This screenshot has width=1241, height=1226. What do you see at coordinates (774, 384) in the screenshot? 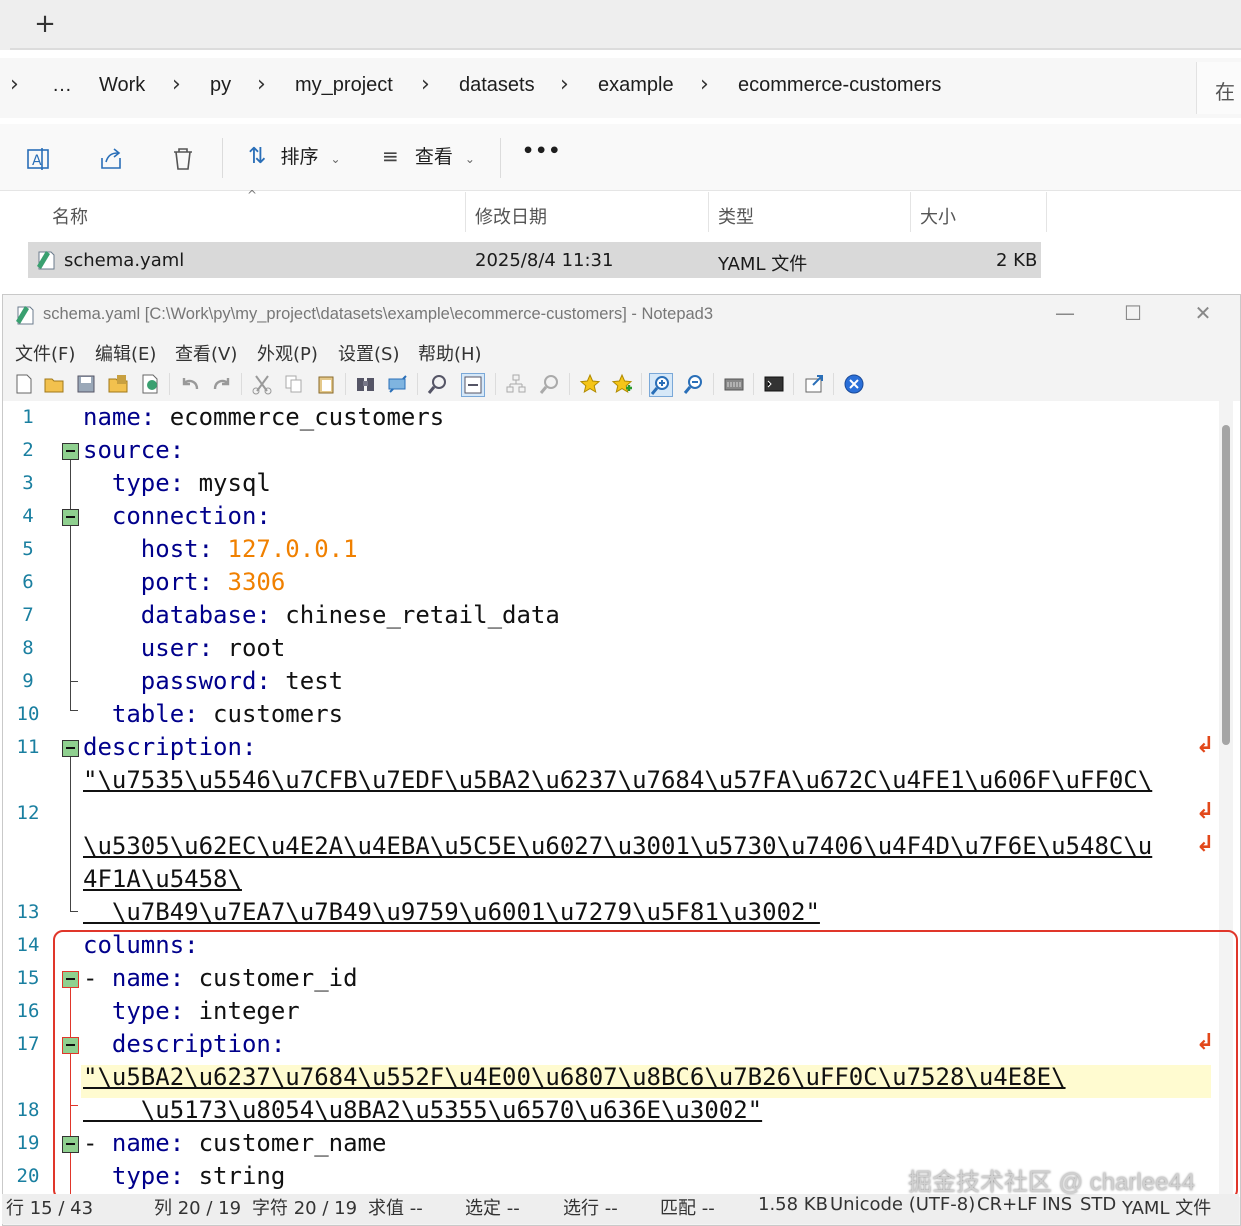
I see `console-icon` at bounding box center [774, 384].